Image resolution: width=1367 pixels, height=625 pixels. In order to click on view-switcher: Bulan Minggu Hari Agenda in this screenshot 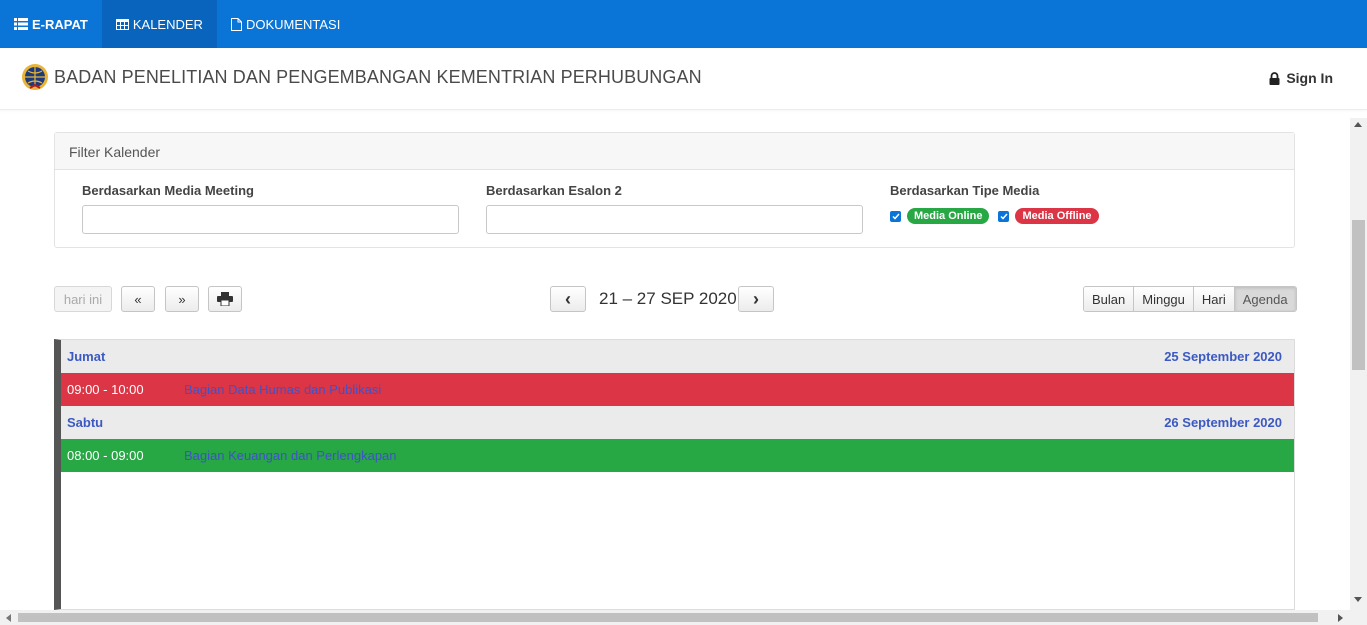, I will do `click(1190, 299)`.